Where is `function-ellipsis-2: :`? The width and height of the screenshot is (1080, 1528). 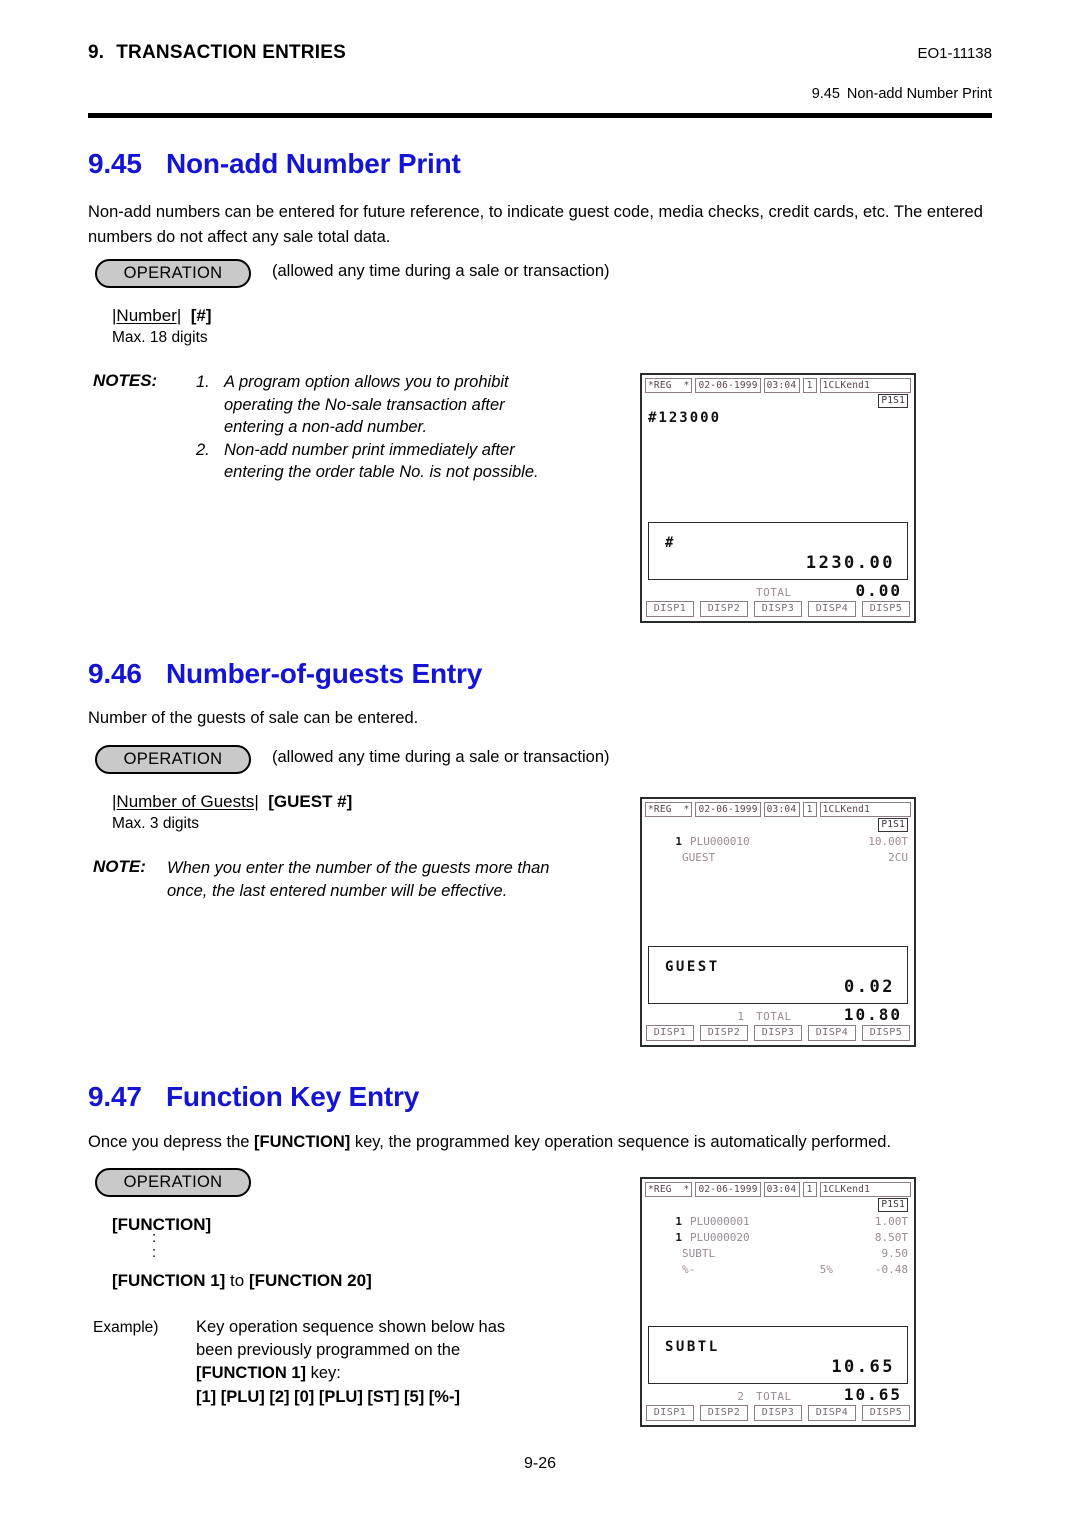
function-ellipsis-2: : is located at coordinates (154, 1252).